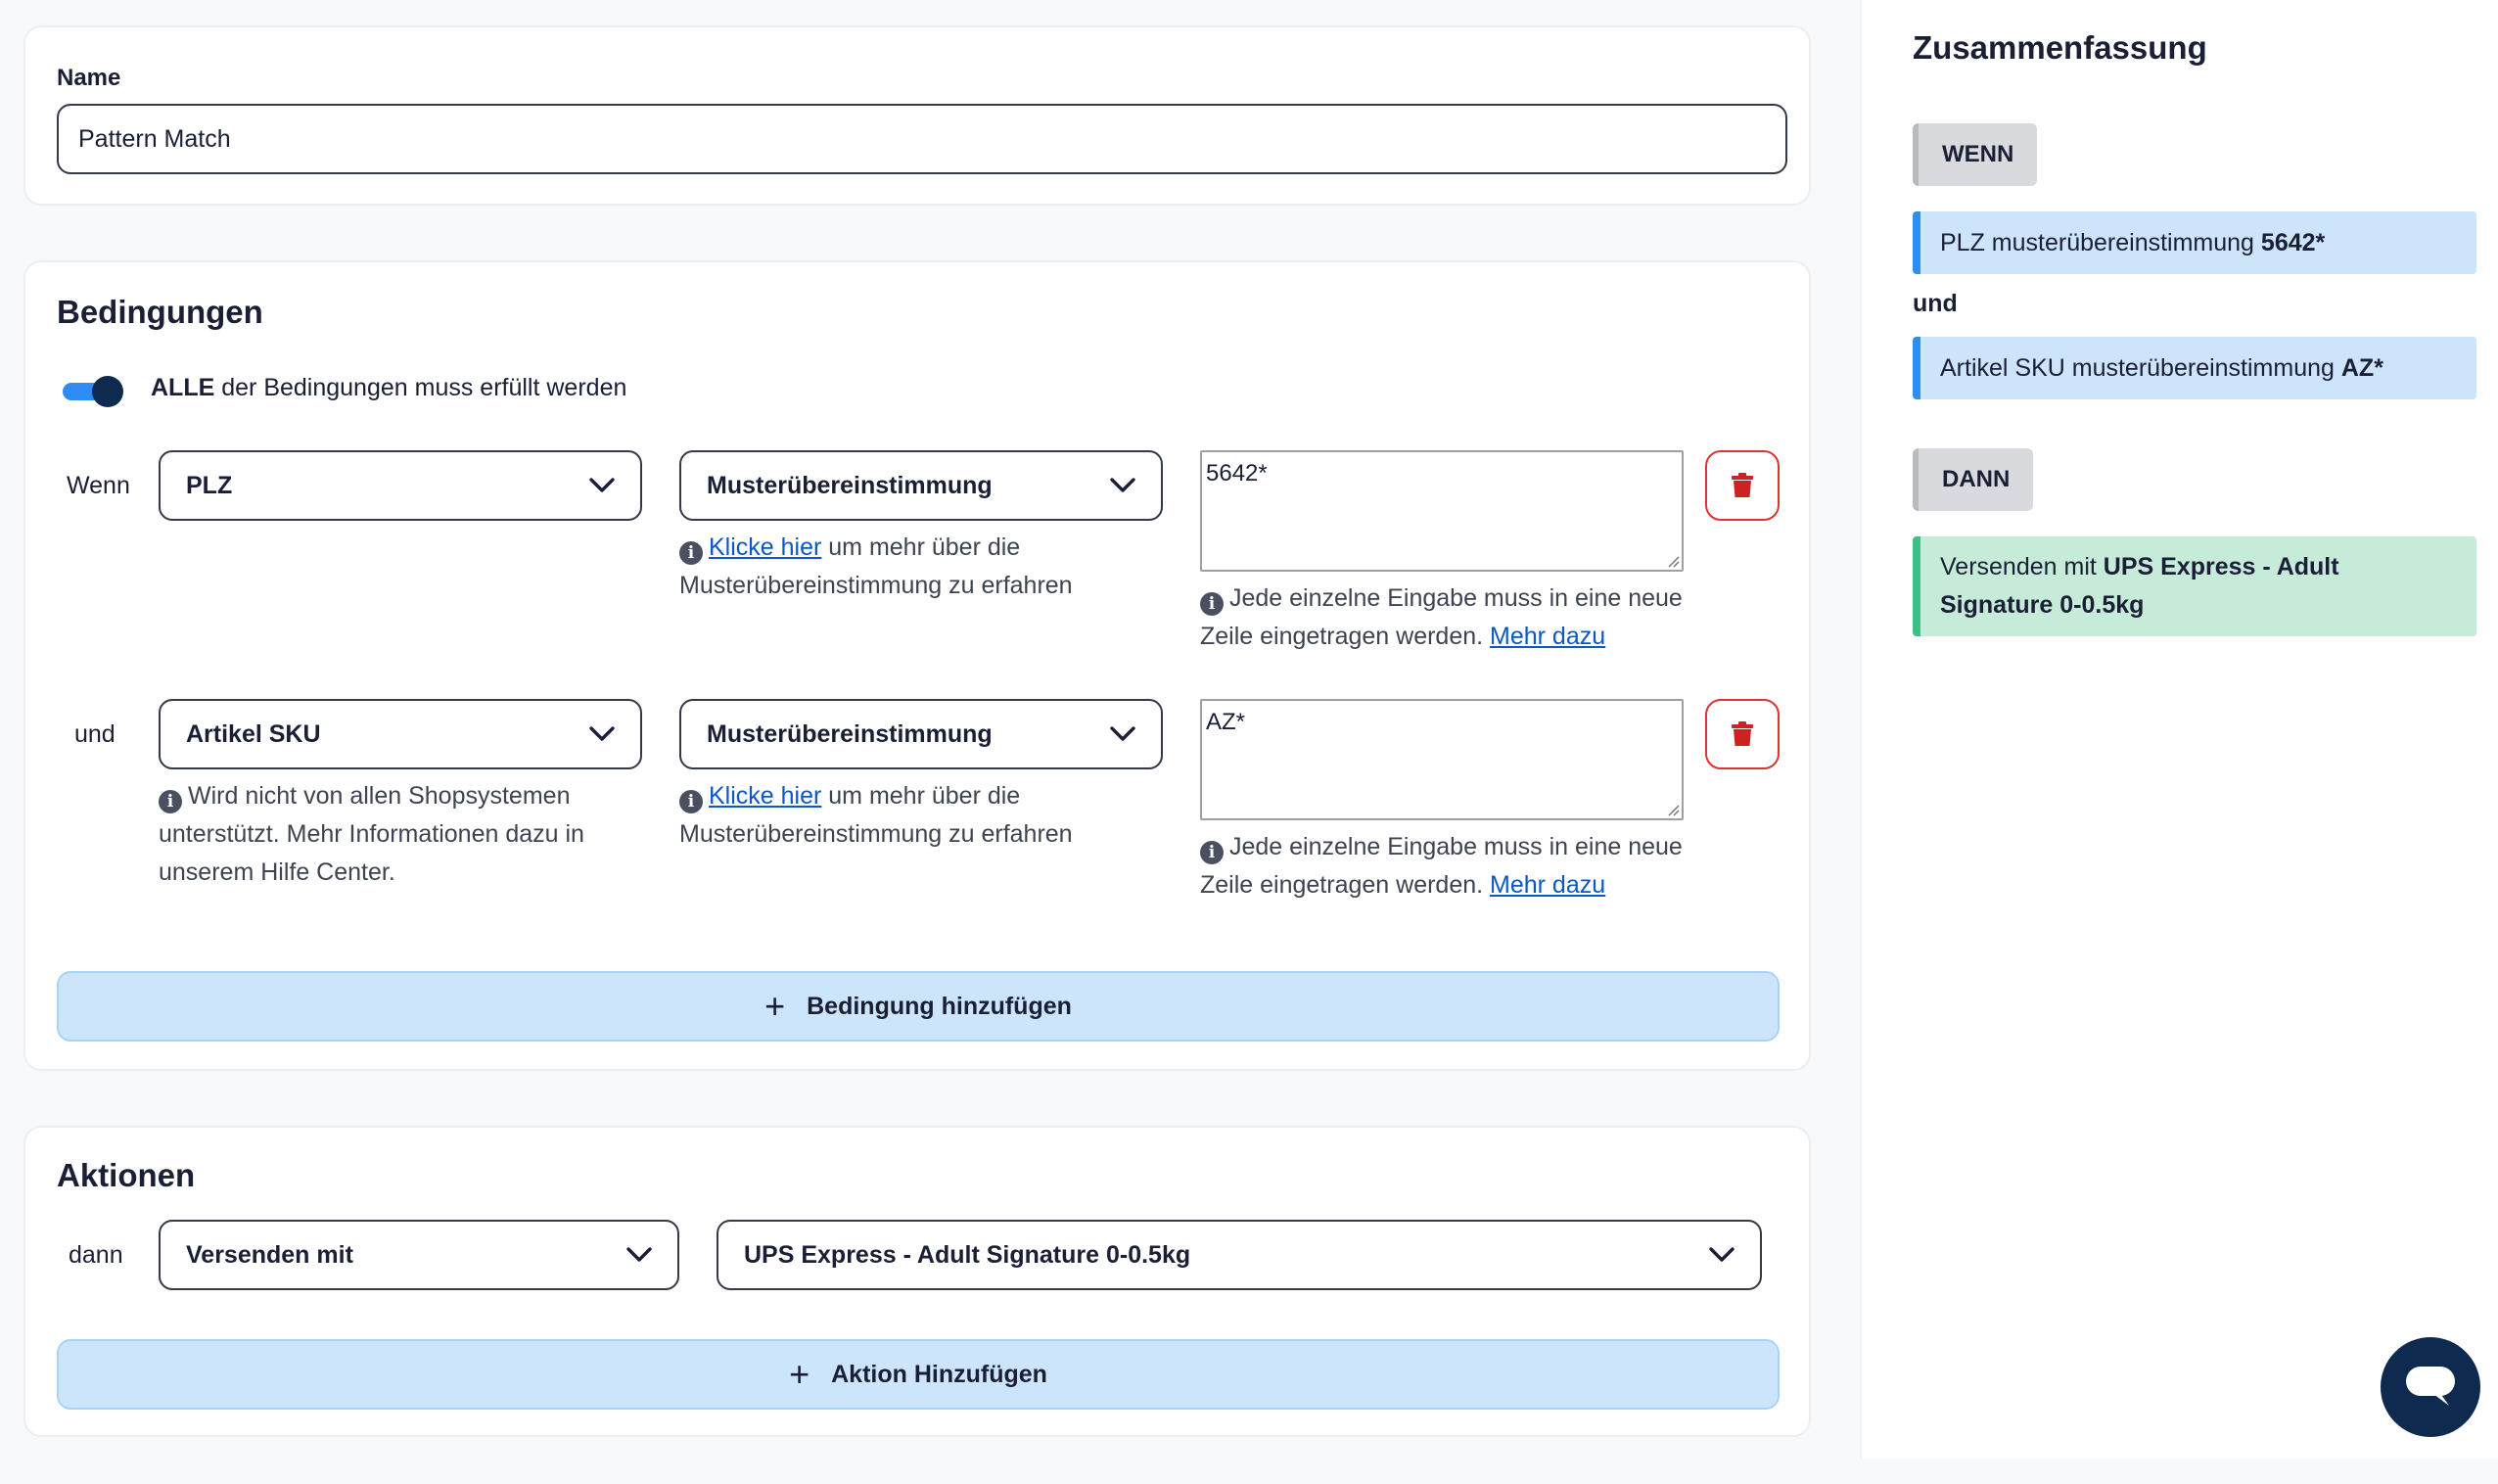 Image resolution: width=2498 pixels, height=1484 pixels. I want to click on summary-condition-text: Artikel SKU musterübereinstimmung, so click(2137, 367).